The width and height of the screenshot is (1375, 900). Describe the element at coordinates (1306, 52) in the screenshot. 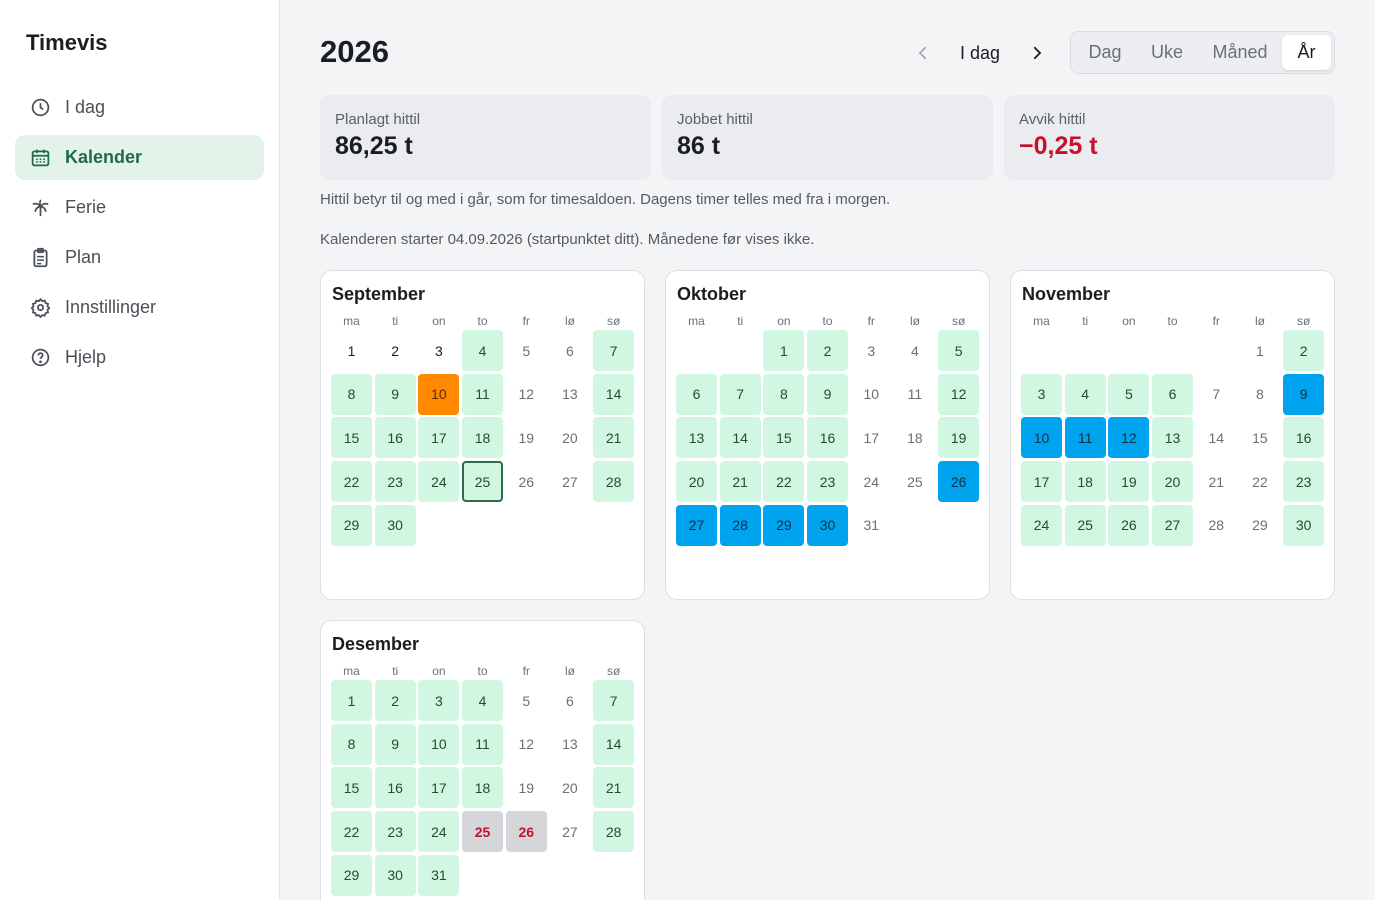

I see `view-year-button: År` at that location.